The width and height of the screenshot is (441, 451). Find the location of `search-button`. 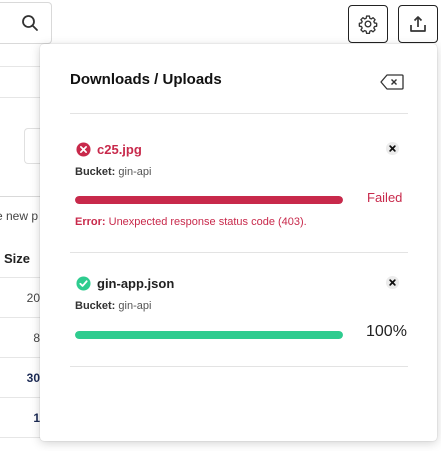

search-button is located at coordinates (26, 23).